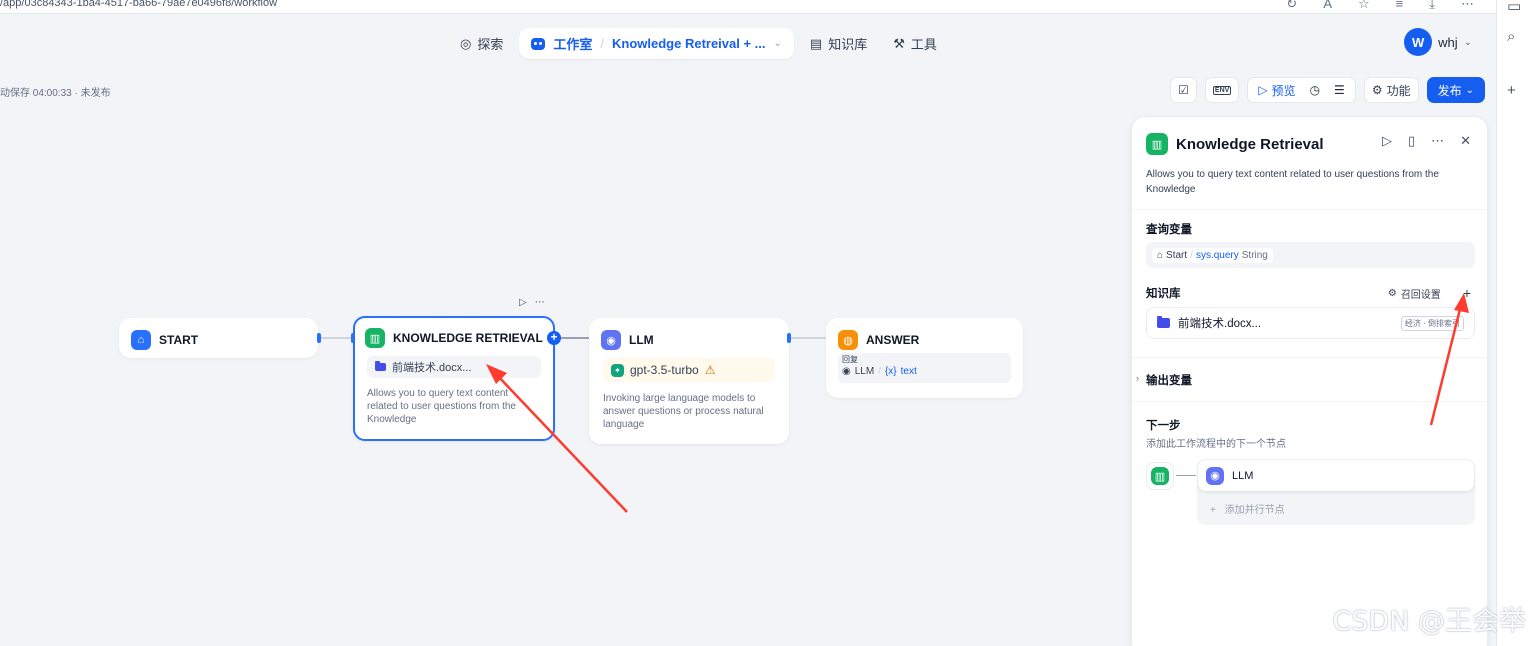 The width and height of the screenshot is (1534, 646). What do you see at coordinates (1212, 255) in the screenshot?
I see `query-variable-tag: ⌂ Start / sys.query String` at bounding box center [1212, 255].